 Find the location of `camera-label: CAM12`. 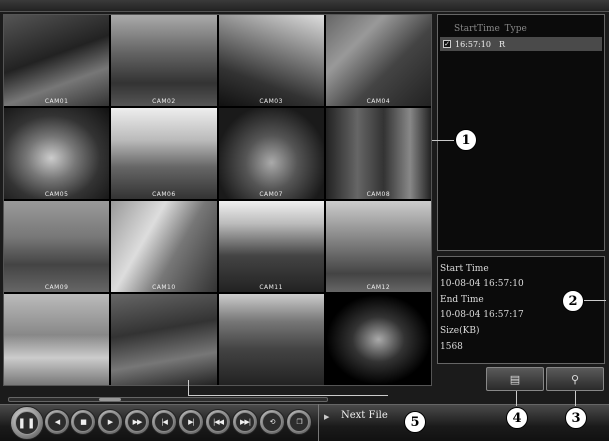

camera-label: CAM12 is located at coordinates (378, 287).